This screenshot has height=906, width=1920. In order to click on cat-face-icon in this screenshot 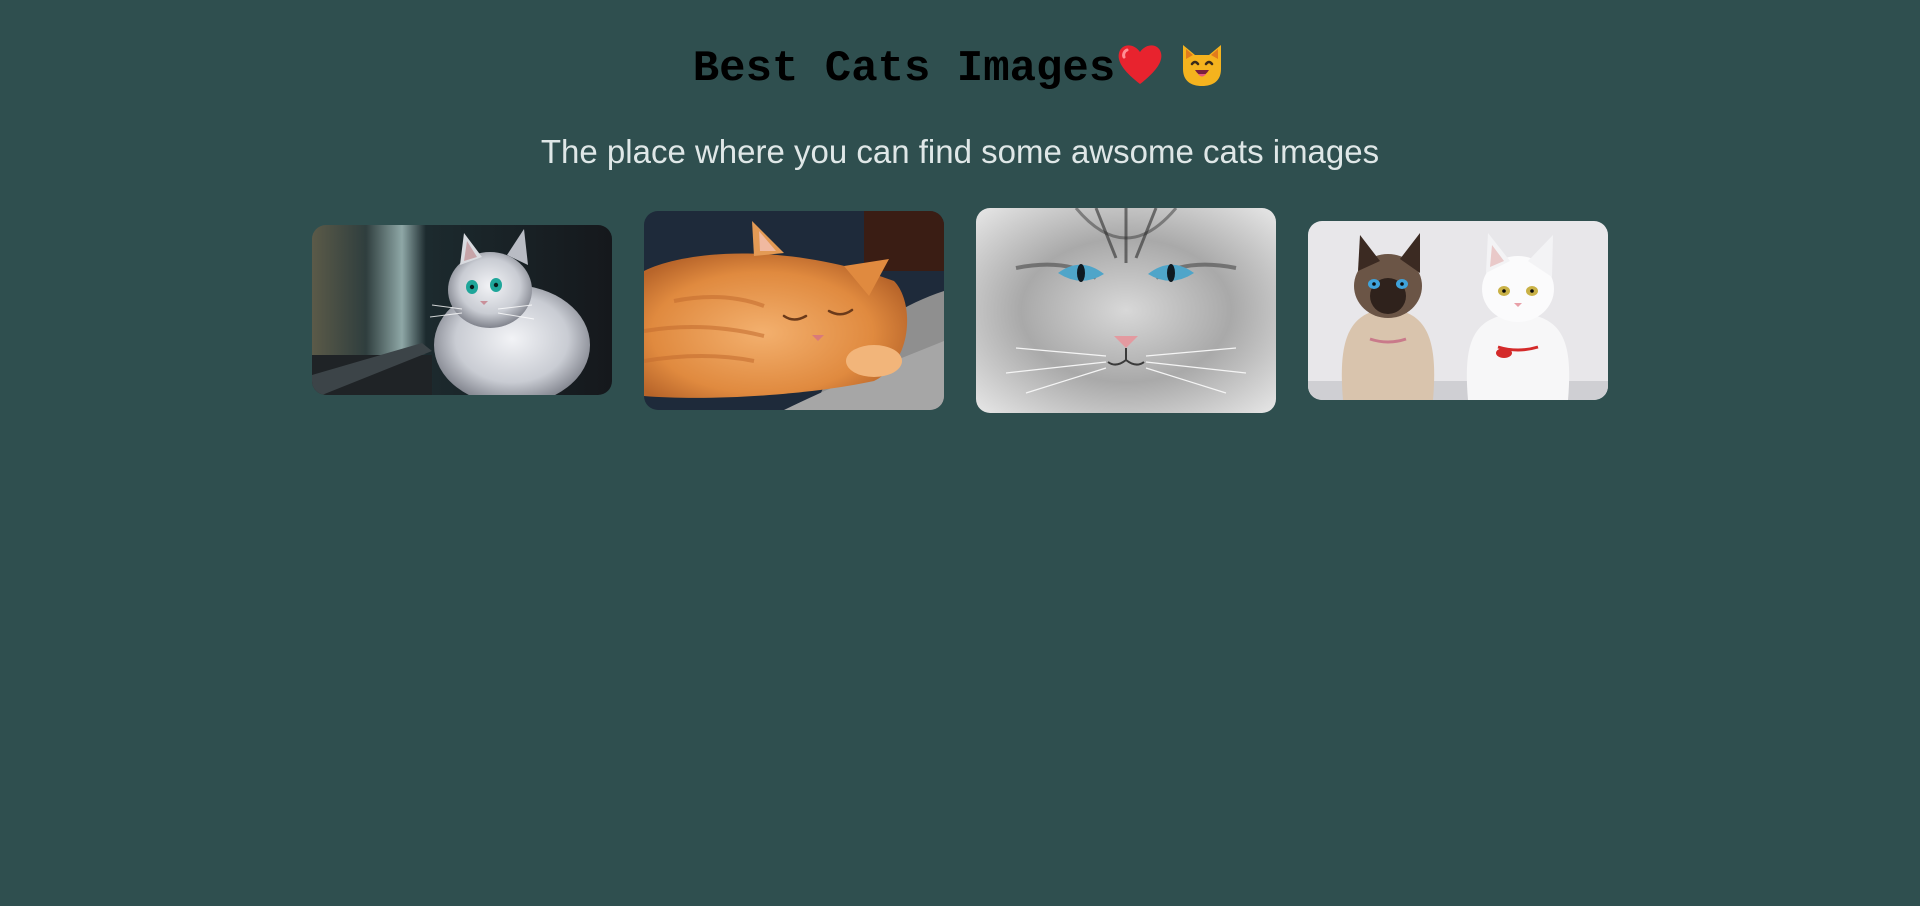, I will do `click(1202, 66)`.